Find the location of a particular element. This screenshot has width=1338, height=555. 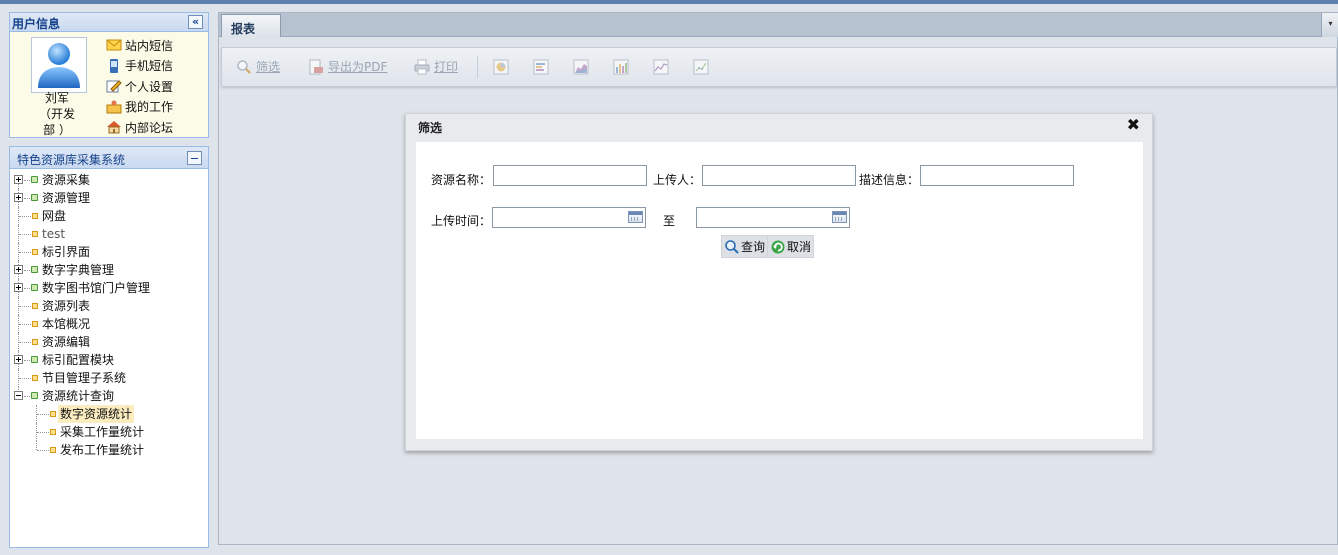

query-button: 查询 is located at coordinates (745, 246).